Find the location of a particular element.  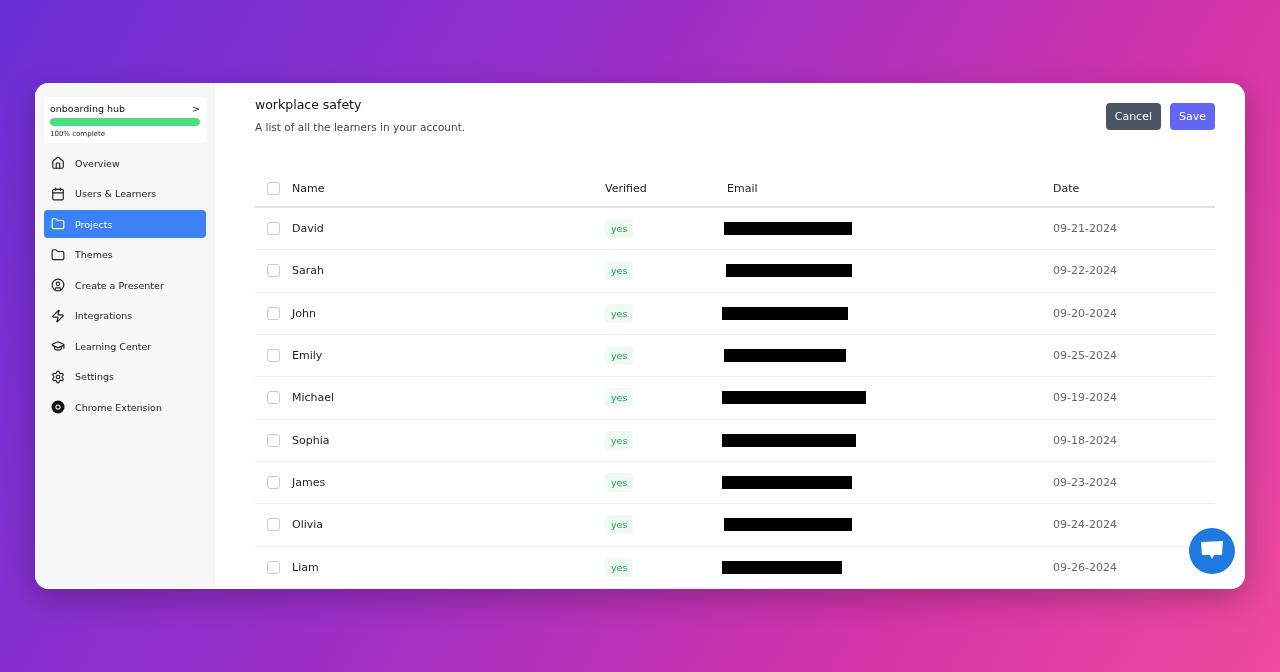

name-cell-text: Michael is located at coordinates (314, 398).